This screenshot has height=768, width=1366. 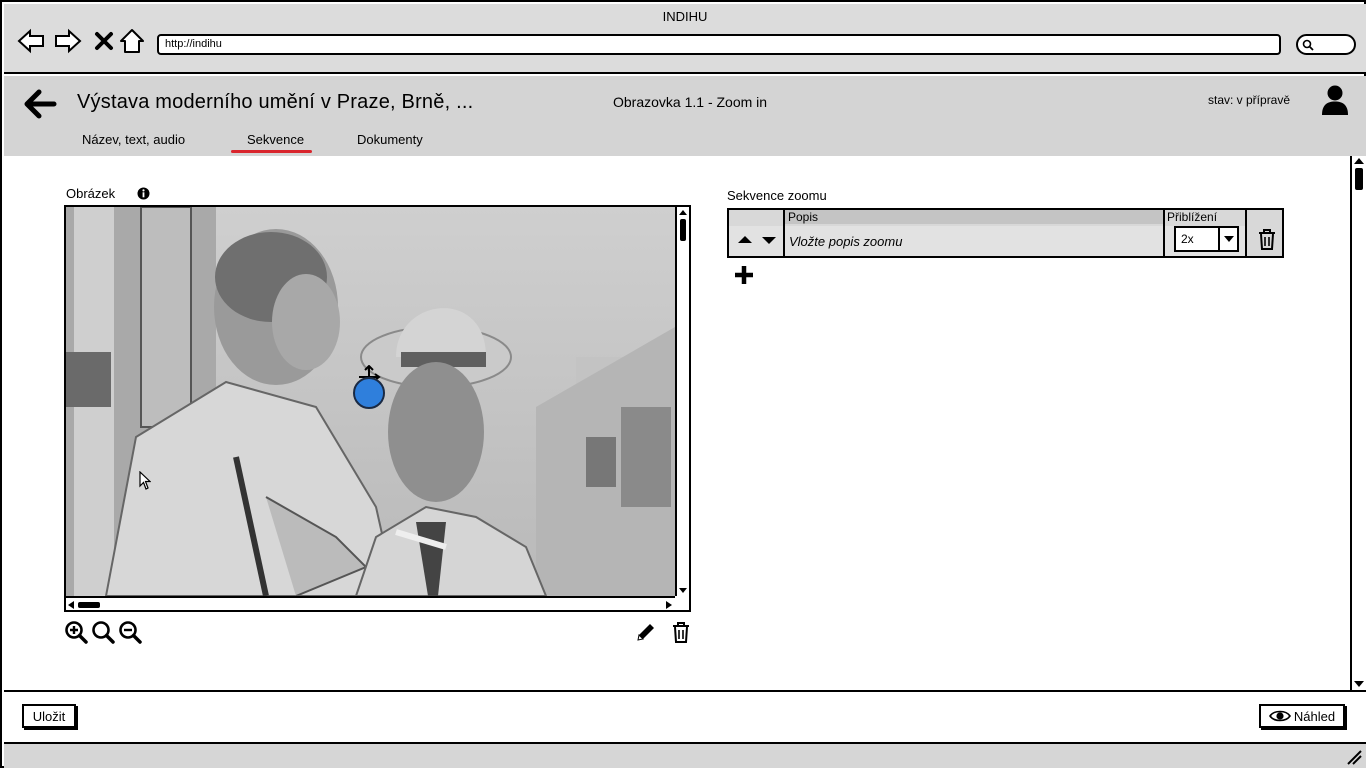 What do you see at coordinates (1249, 100) in the screenshot?
I see `status-text: stav: v přípravě` at bounding box center [1249, 100].